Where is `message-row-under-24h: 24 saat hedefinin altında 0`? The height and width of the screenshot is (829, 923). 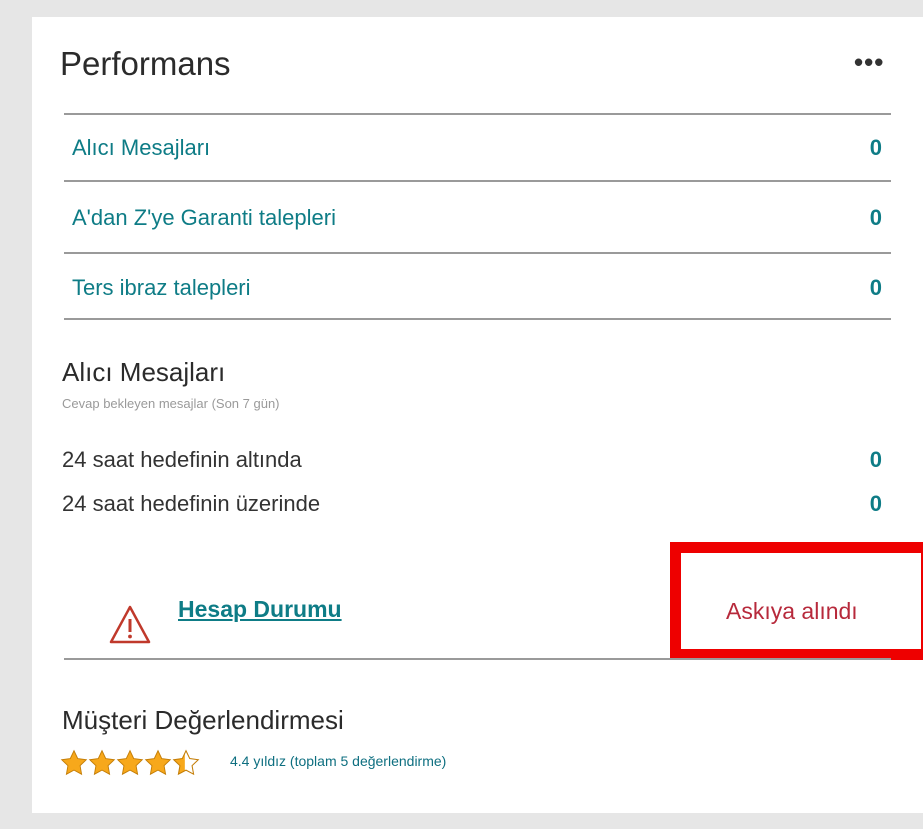 message-row-under-24h: 24 saat hedefinin altında 0 is located at coordinates (477, 460).